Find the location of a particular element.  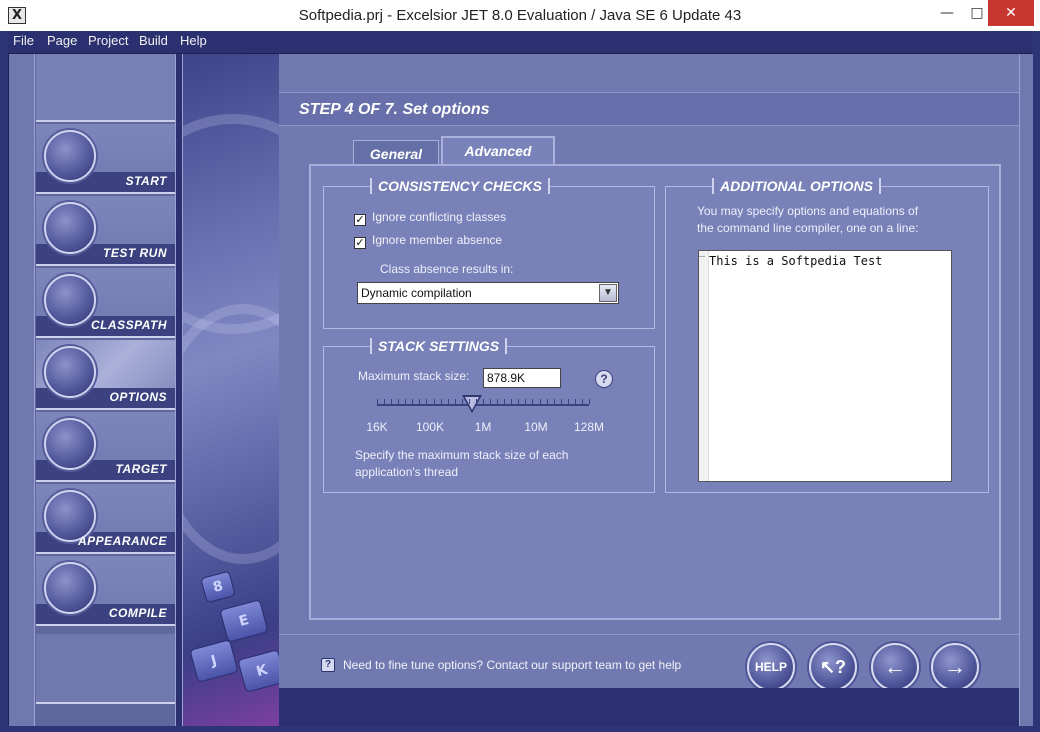

additional-desc-line1: You may specify options and equations of is located at coordinates (808, 211).